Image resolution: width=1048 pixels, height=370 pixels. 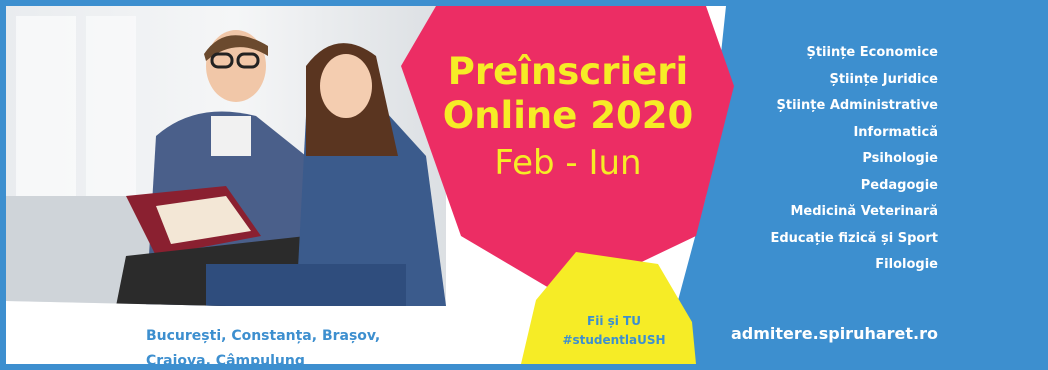 I want to click on cta-line: Fii și TU, so click(x=614, y=321).